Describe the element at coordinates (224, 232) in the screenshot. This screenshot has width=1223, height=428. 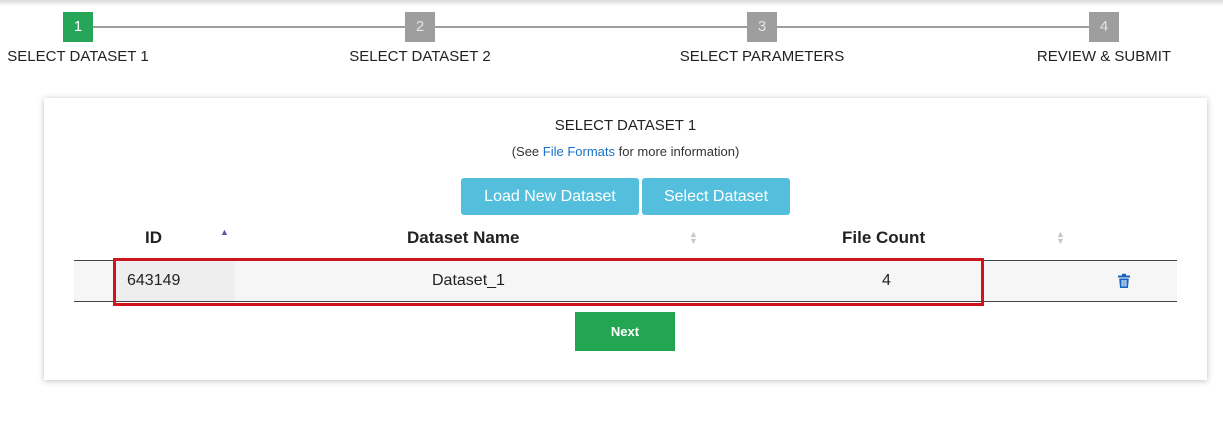
I see `sort-asc-icon: ▲` at that location.